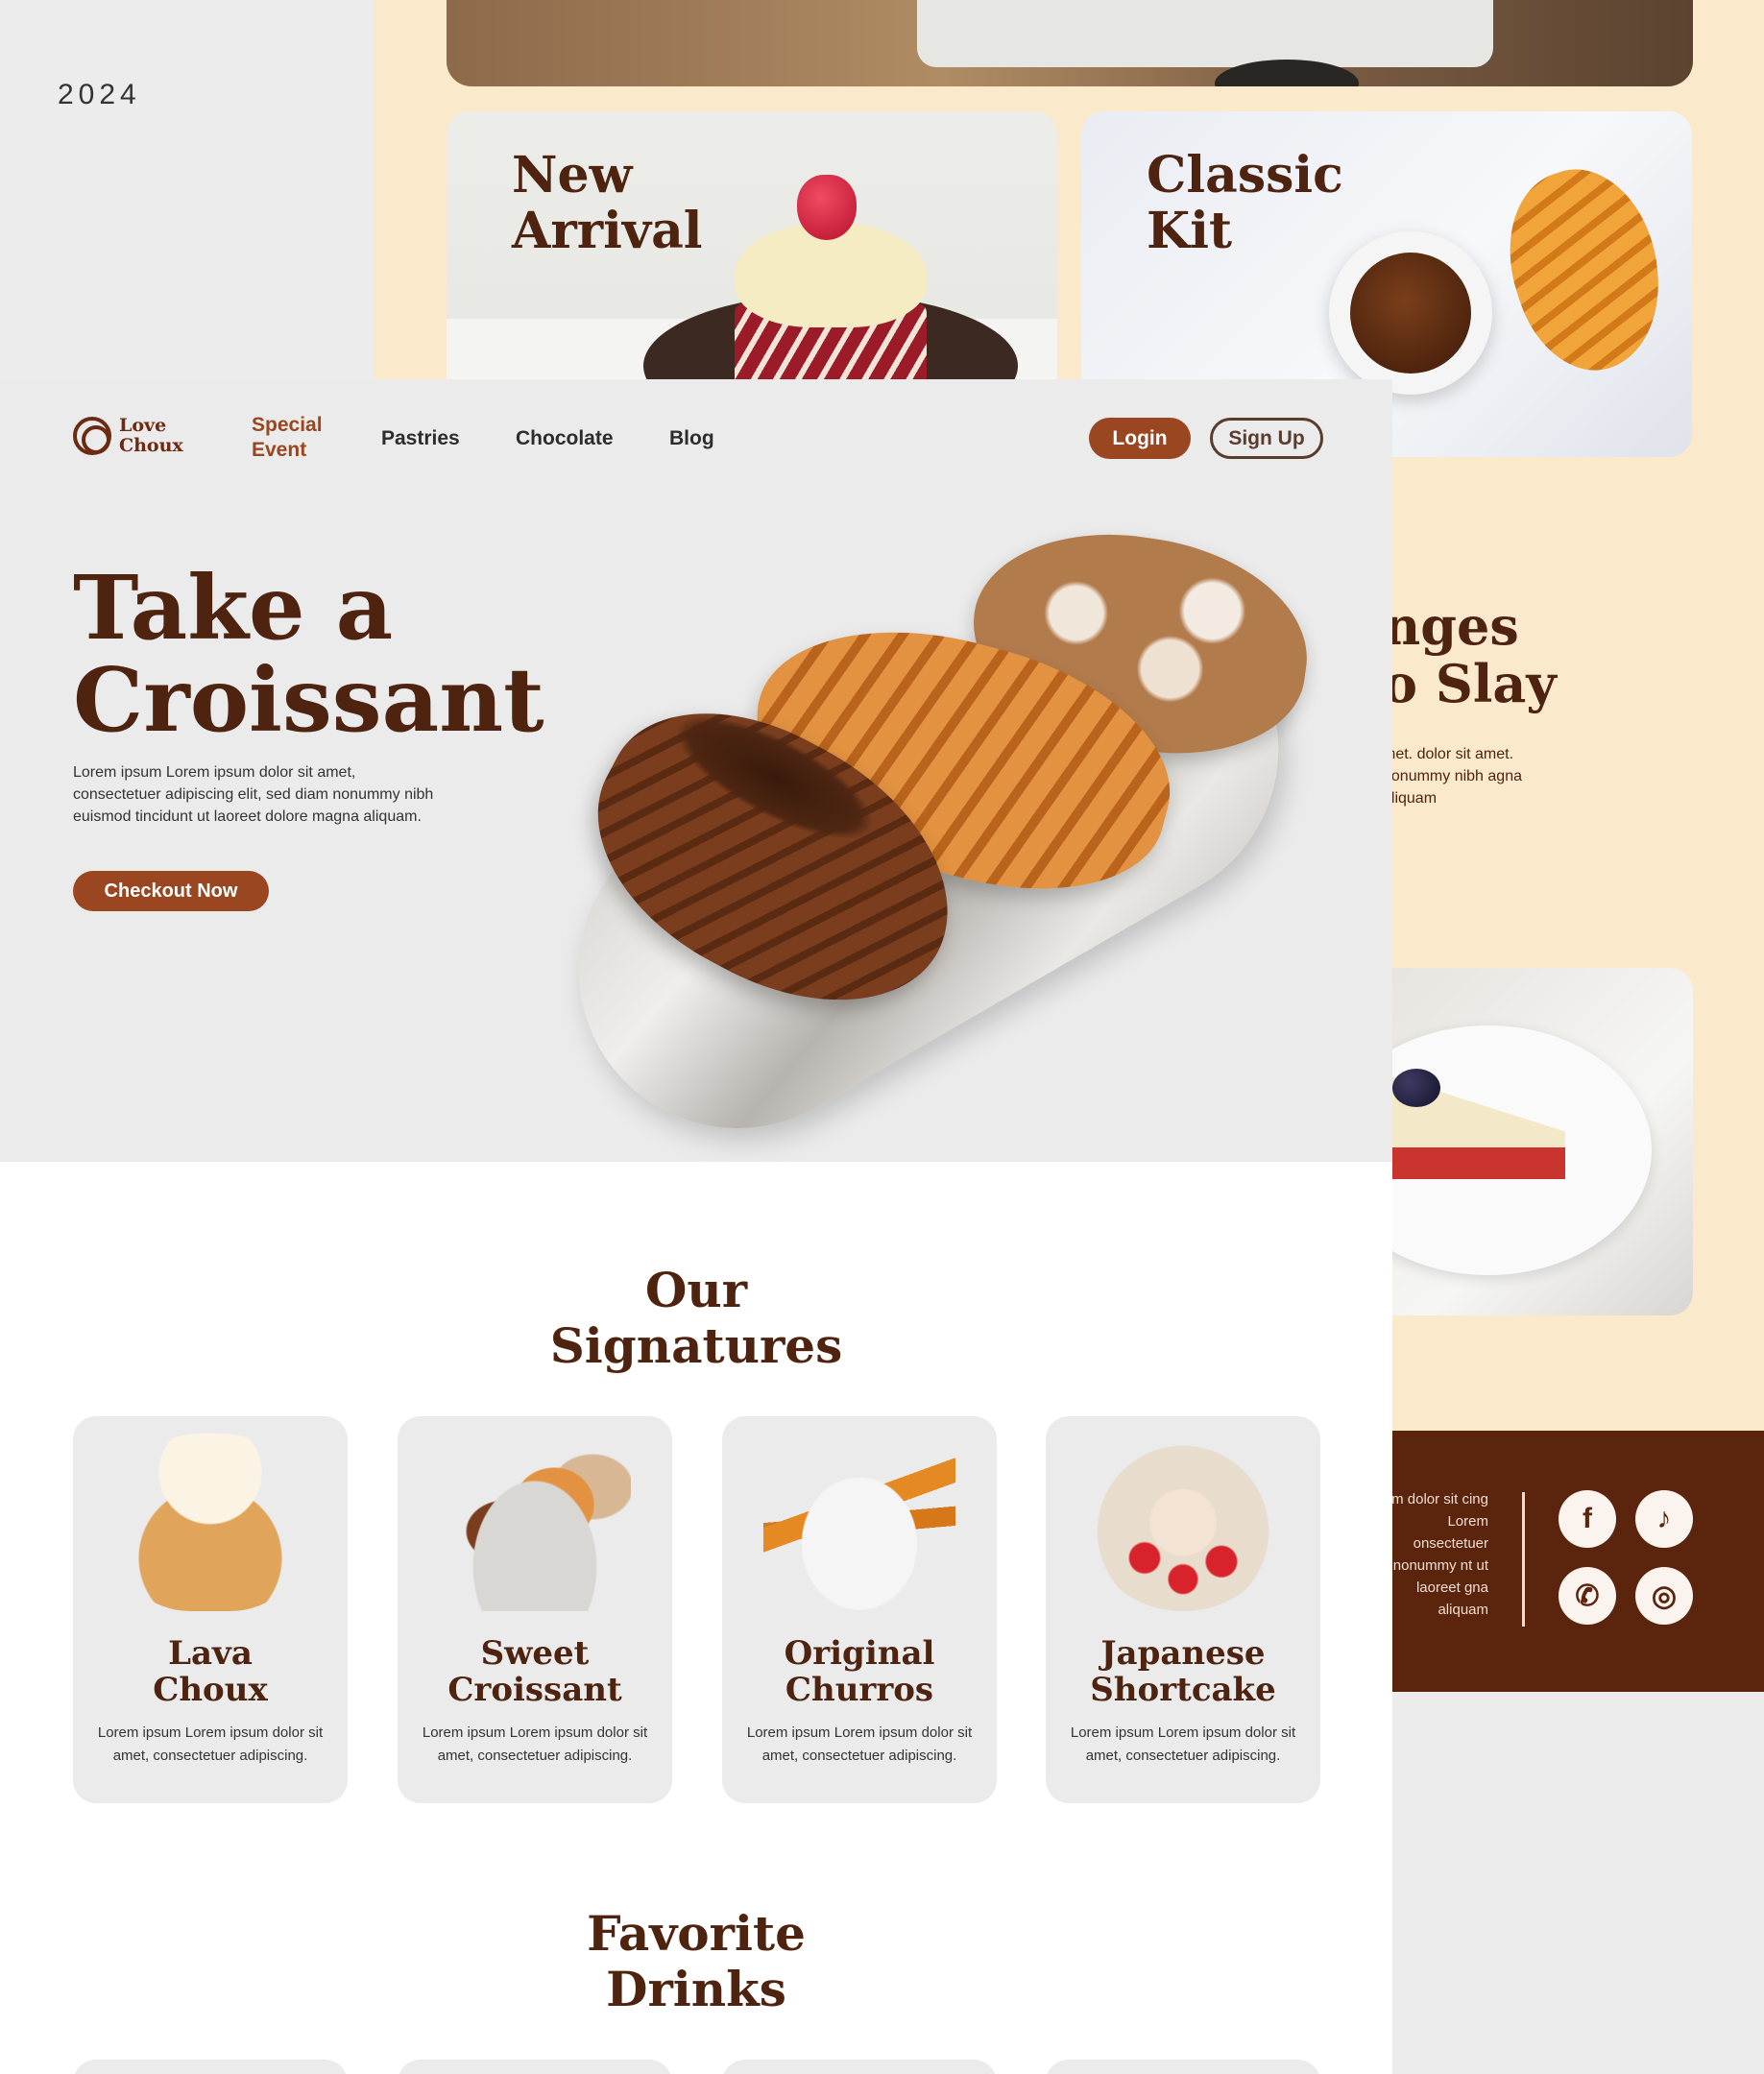  What do you see at coordinates (859, 1671) in the screenshot?
I see `product-name: Original Churros` at bounding box center [859, 1671].